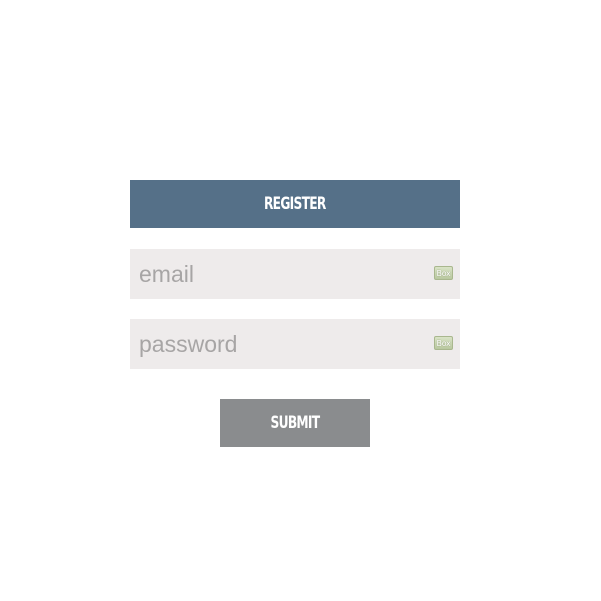 The width and height of the screenshot is (601, 601). What do you see at coordinates (270, 344) in the screenshot?
I see `password-input` at bounding box center [270, 344].